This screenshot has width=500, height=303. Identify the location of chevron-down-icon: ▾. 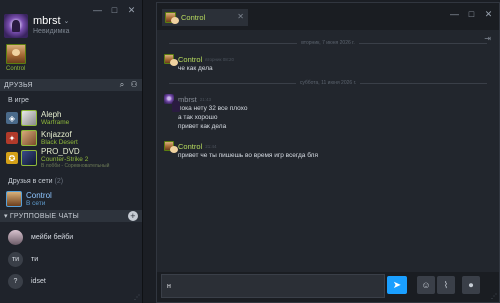
(6, 216).